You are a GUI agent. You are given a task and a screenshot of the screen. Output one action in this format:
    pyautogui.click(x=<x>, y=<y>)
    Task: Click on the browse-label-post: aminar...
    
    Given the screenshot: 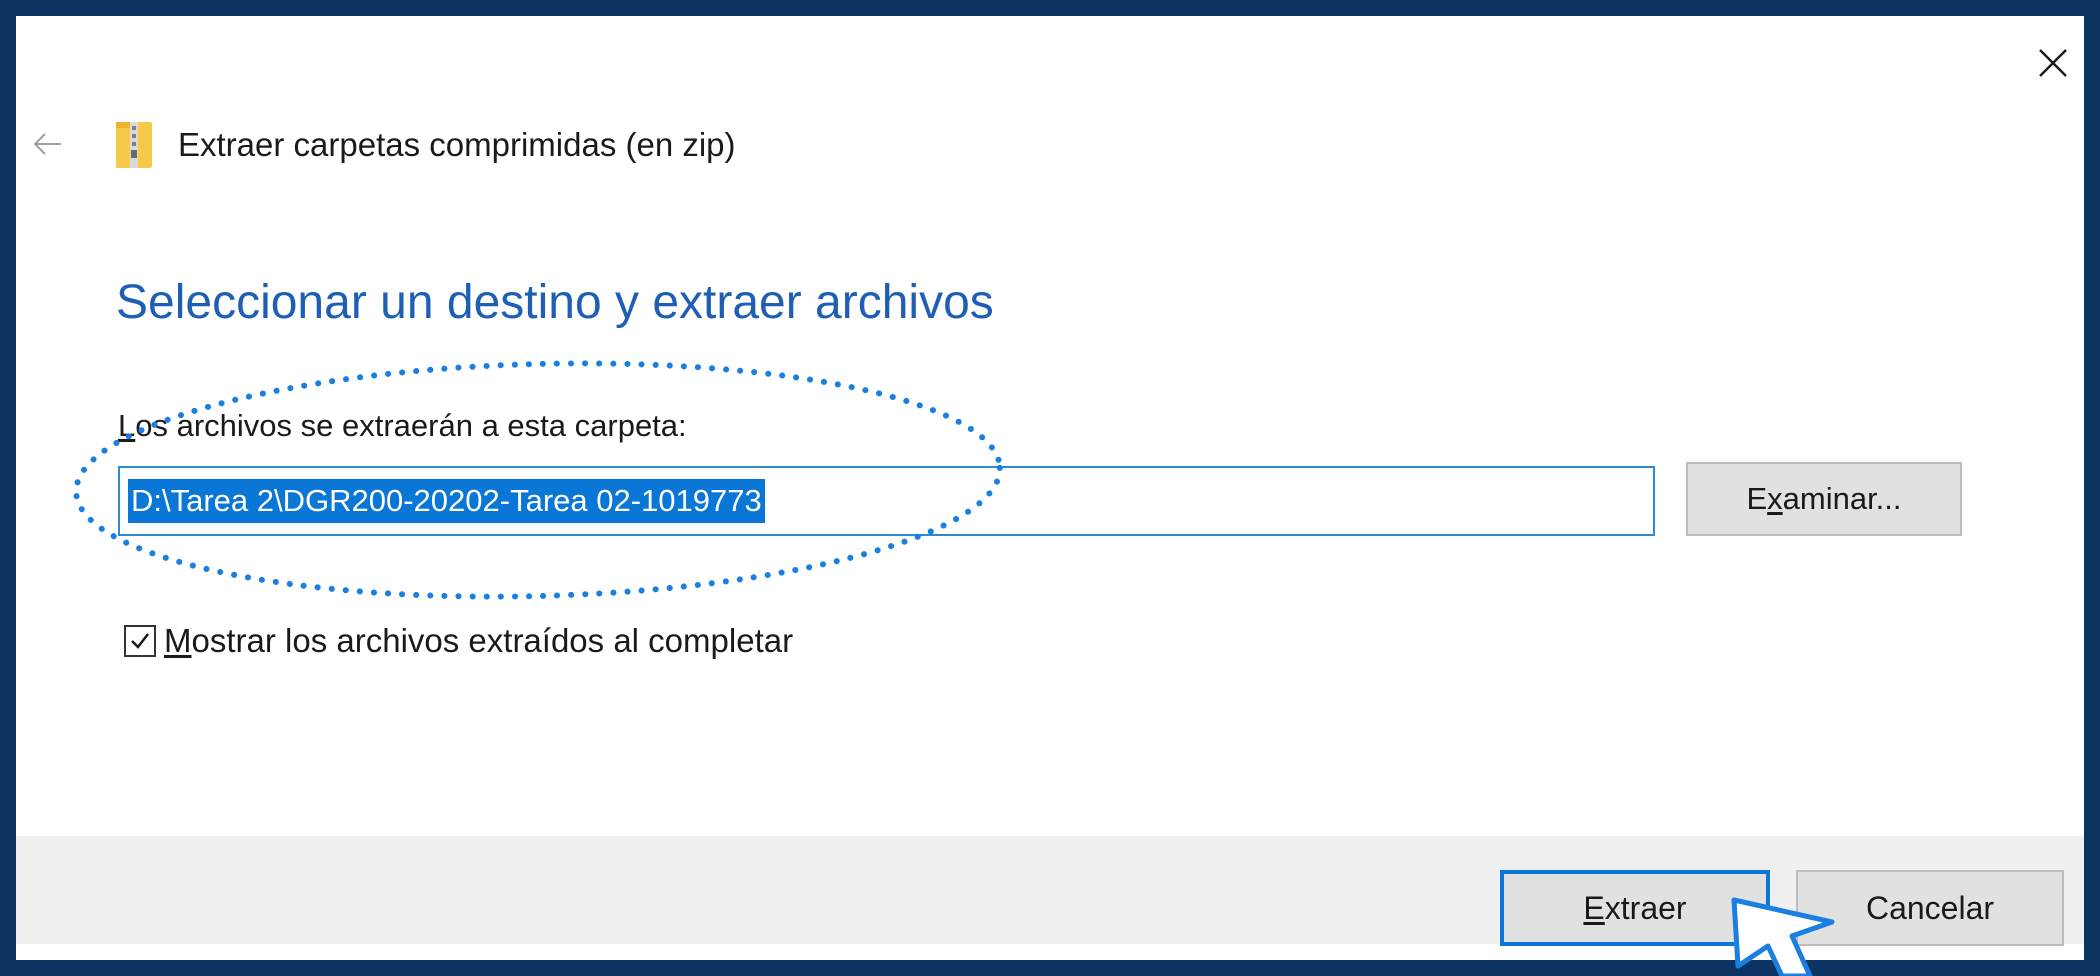 What is the action you would take?
    pyautogui.click(x=1842, y=498)
    